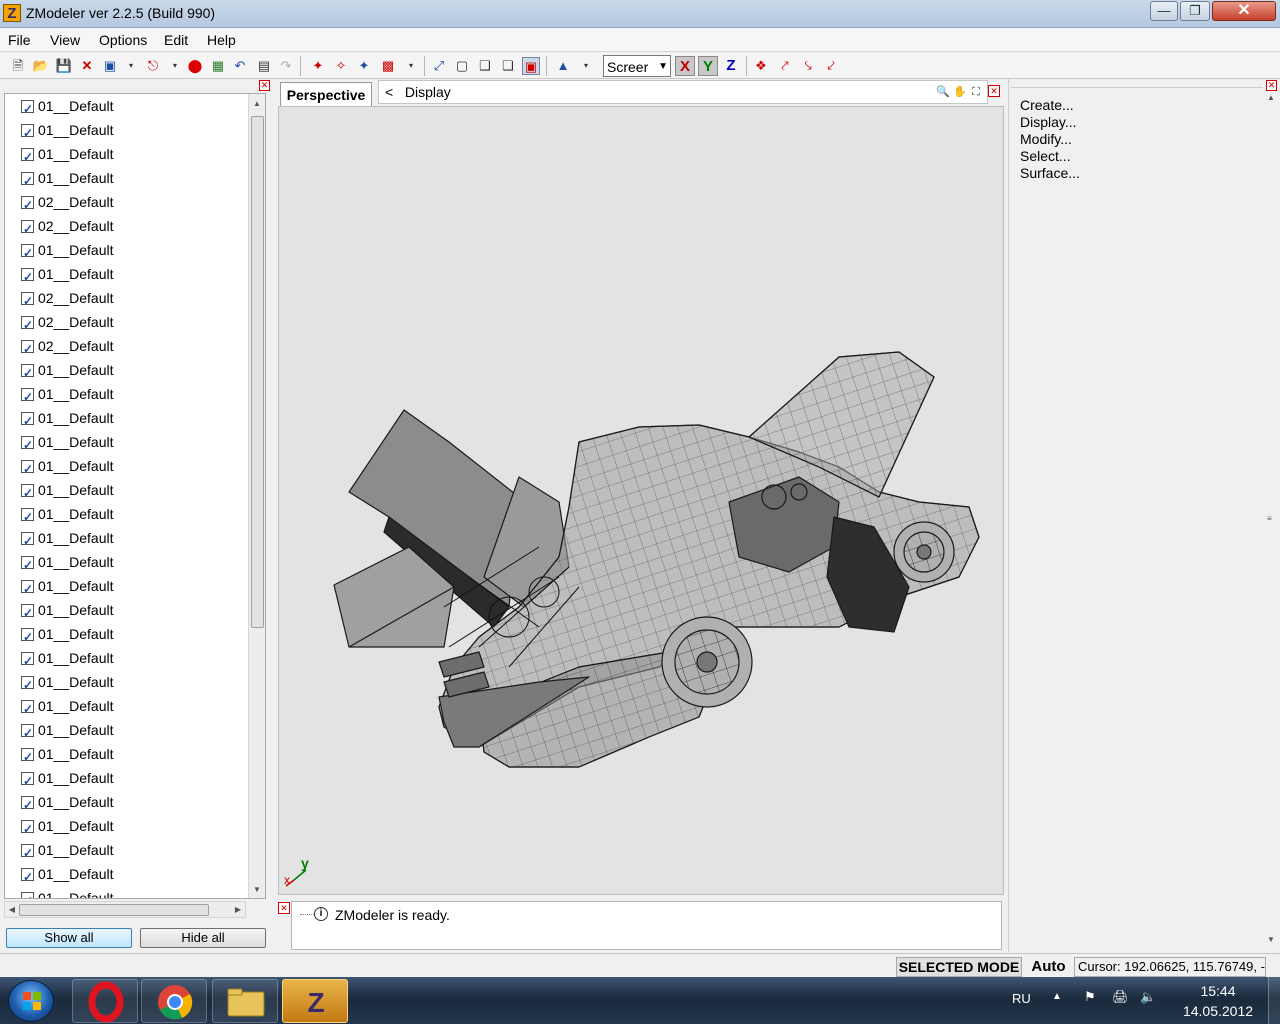  I want to click on menu-file: File, so click(19, 40).